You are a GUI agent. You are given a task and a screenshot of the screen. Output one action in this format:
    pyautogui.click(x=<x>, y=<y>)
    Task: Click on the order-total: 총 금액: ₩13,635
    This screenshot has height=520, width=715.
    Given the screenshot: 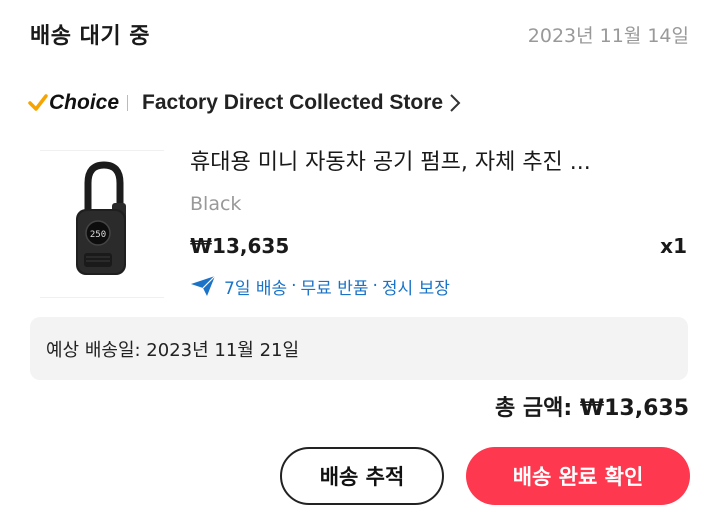 What is the action you would take?
    pyautogui.click(x=592, y=408)
    